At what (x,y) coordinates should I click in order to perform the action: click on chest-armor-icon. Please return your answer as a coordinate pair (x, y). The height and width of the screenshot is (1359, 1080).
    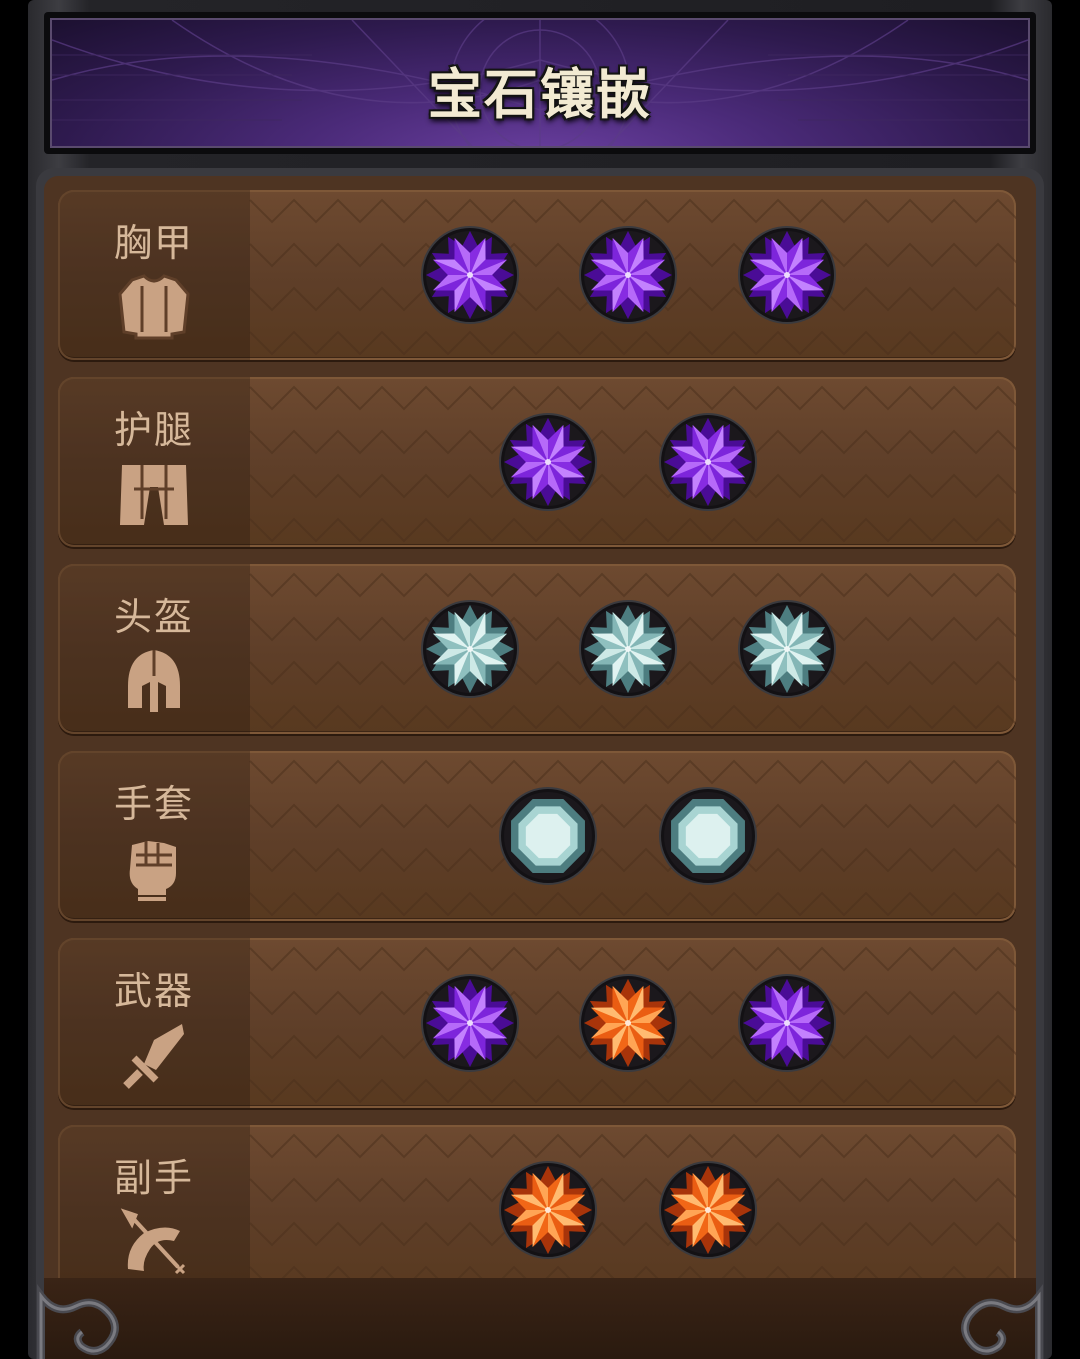
    Looking at the image, I should click on (154, 307).